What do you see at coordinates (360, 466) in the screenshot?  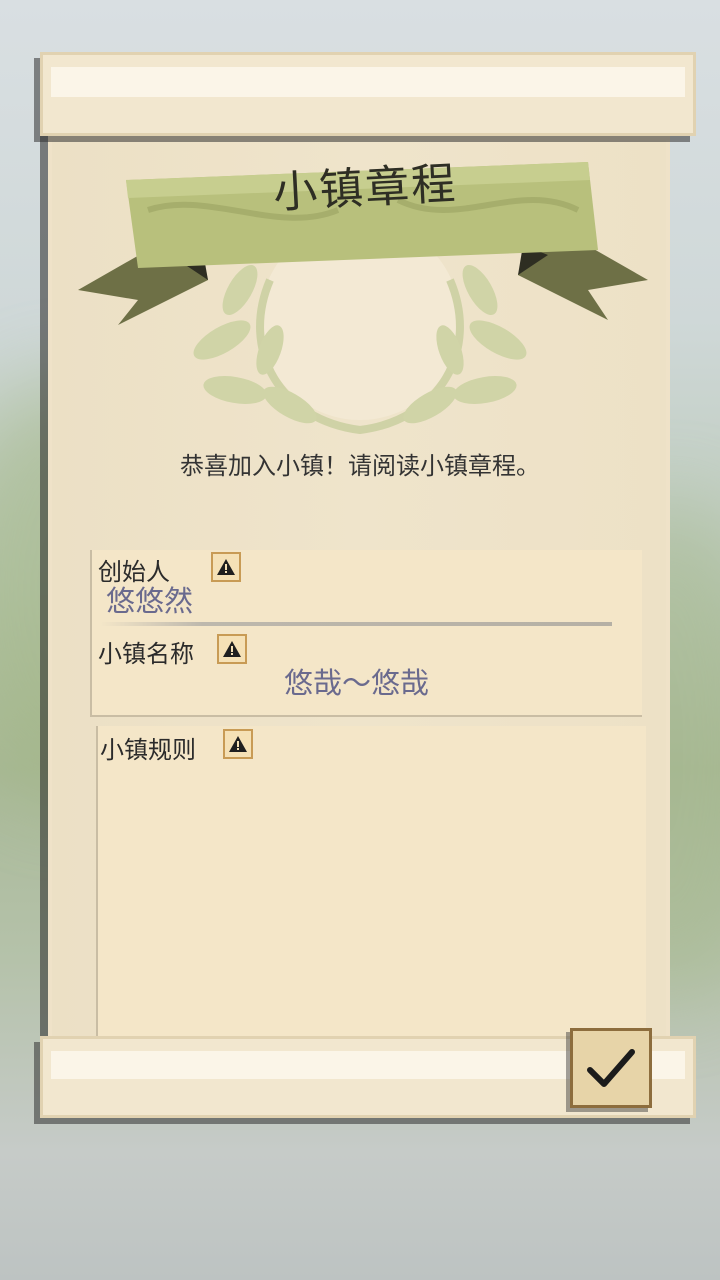 I see `welcome-message: 恭喜加入小镇！请阅读小镇章程。` at bounding box center [360, 466].